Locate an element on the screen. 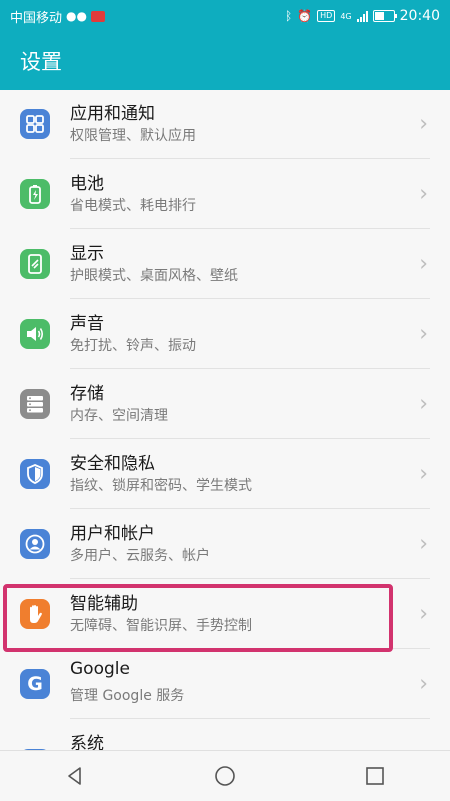  storage-icon is located at coordinates (35, 404).